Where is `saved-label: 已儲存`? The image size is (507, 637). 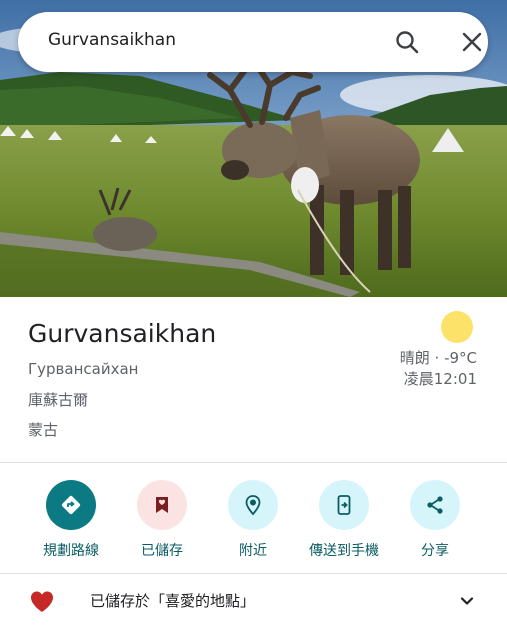
saved-label: 已儲存 is located at coordinates (162, 551).